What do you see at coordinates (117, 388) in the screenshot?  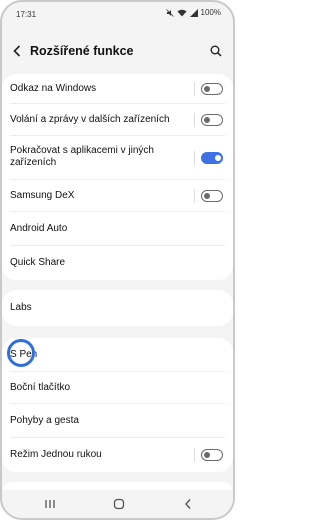 I see `list-item: Boční tlačítko` at bounding box center [117, 388].